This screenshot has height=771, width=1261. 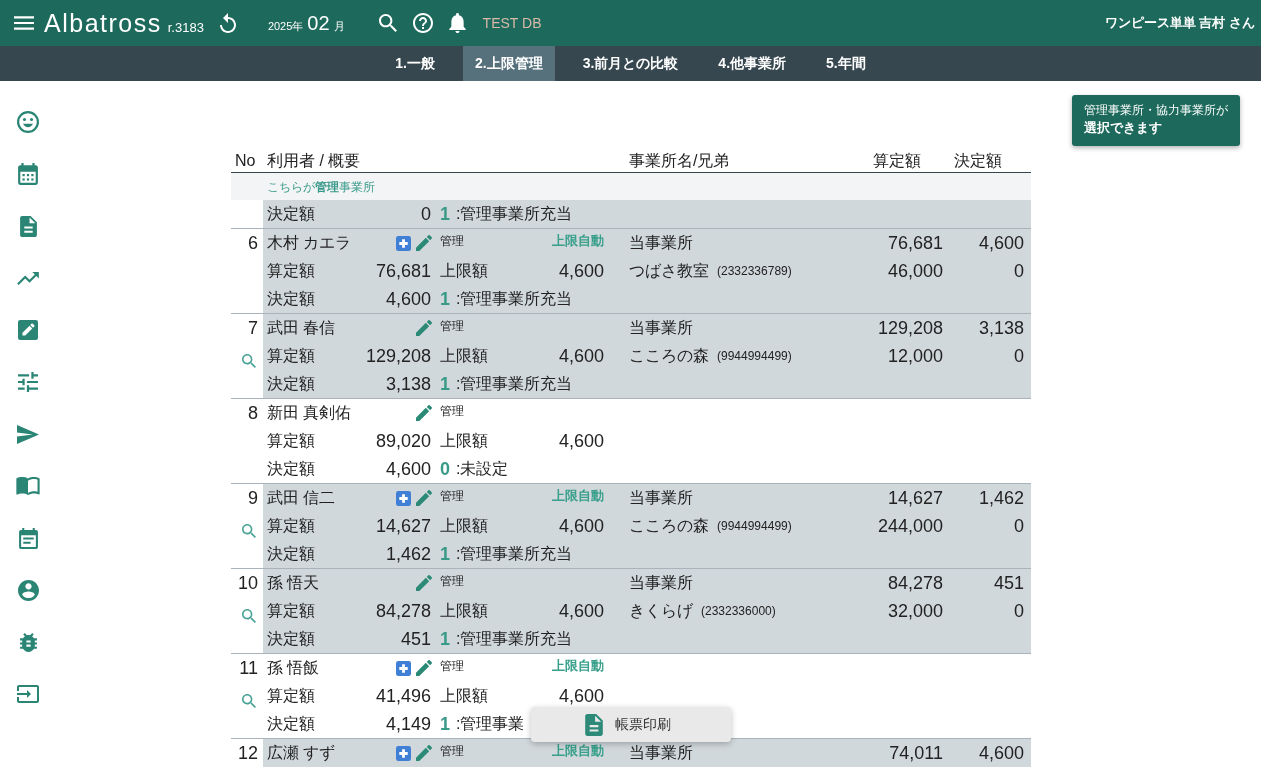 What do you see at coordinates (403, 271) in the screenshot?
I see `calc-amount: 76,681` at bounding box center [403, 271].